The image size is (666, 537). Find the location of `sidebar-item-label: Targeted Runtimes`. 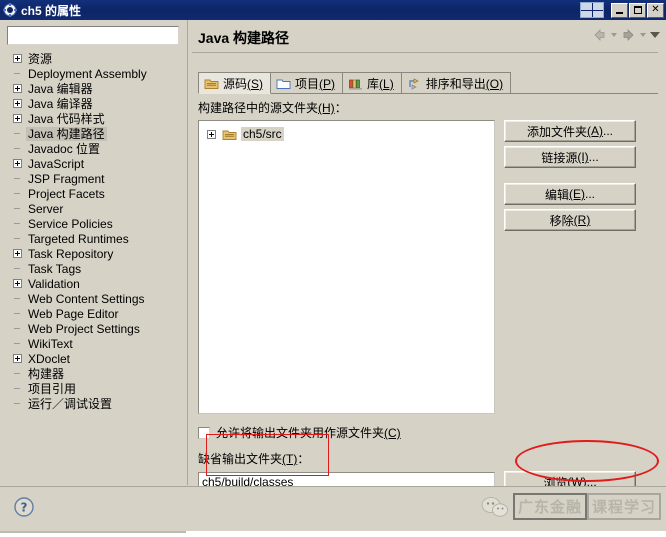

sidebar-item-label: Targeted Runtimes is located at coordinates (78, 238).